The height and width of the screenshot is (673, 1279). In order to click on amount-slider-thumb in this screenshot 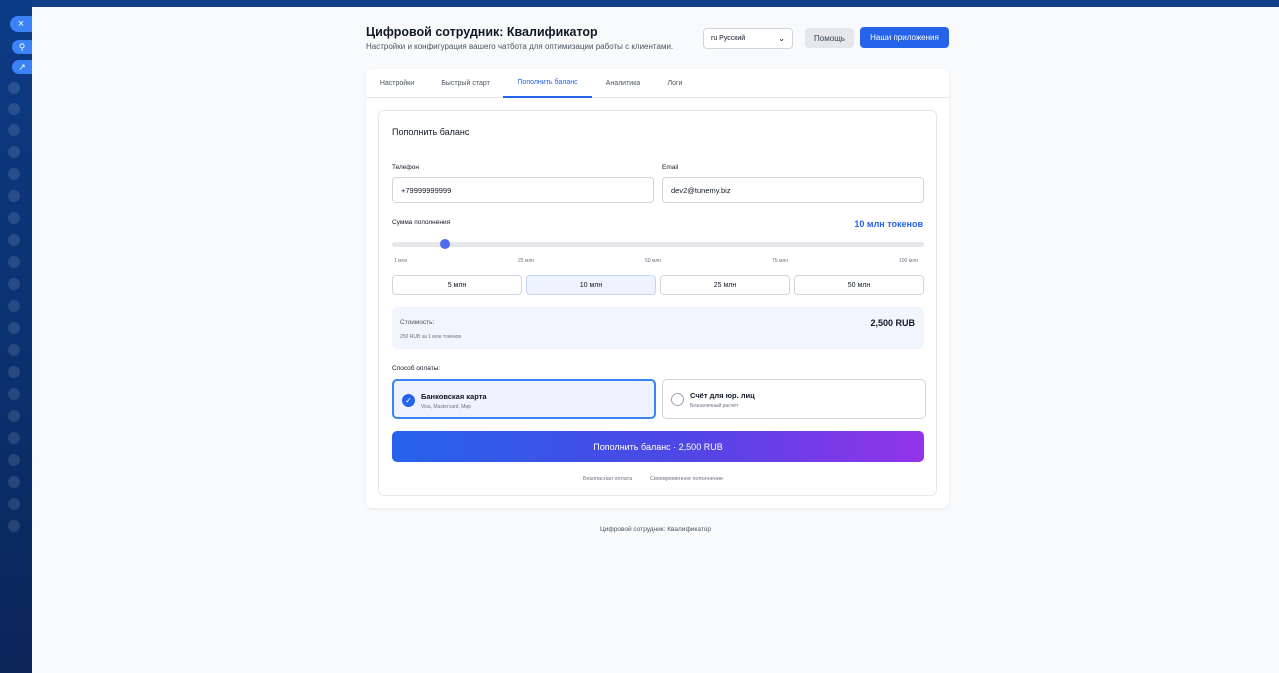, I will do `click(445, 244)`.